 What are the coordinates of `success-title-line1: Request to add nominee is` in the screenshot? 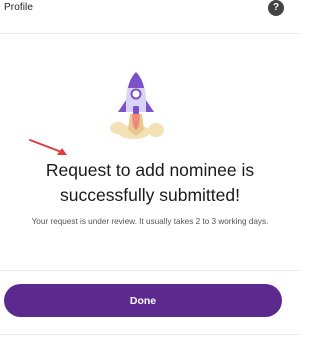 It's located at (150, 170).